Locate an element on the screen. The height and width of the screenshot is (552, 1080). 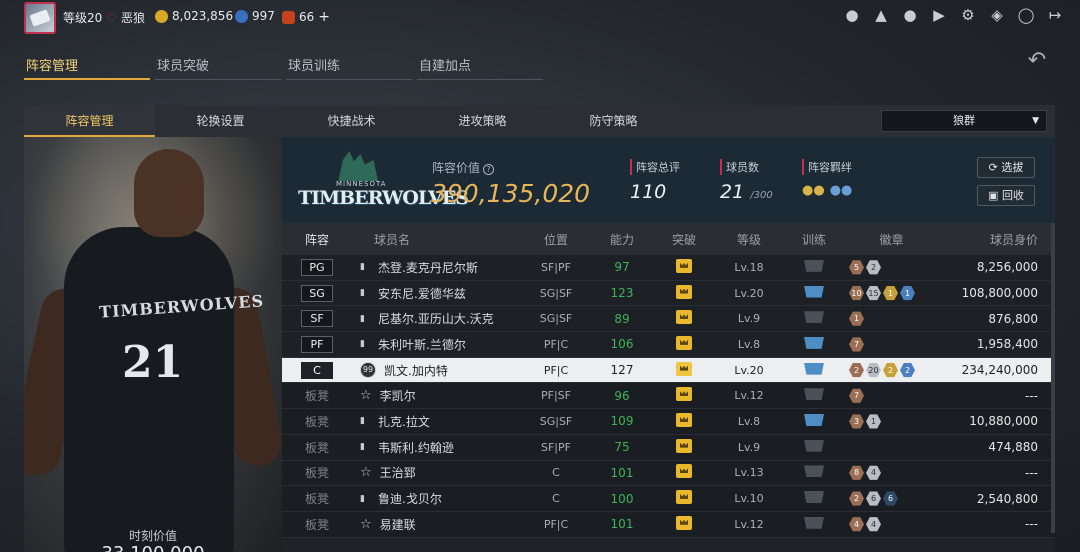
lineup-dropdown: 狼群 ▼ is located at coordinates (964, 121).